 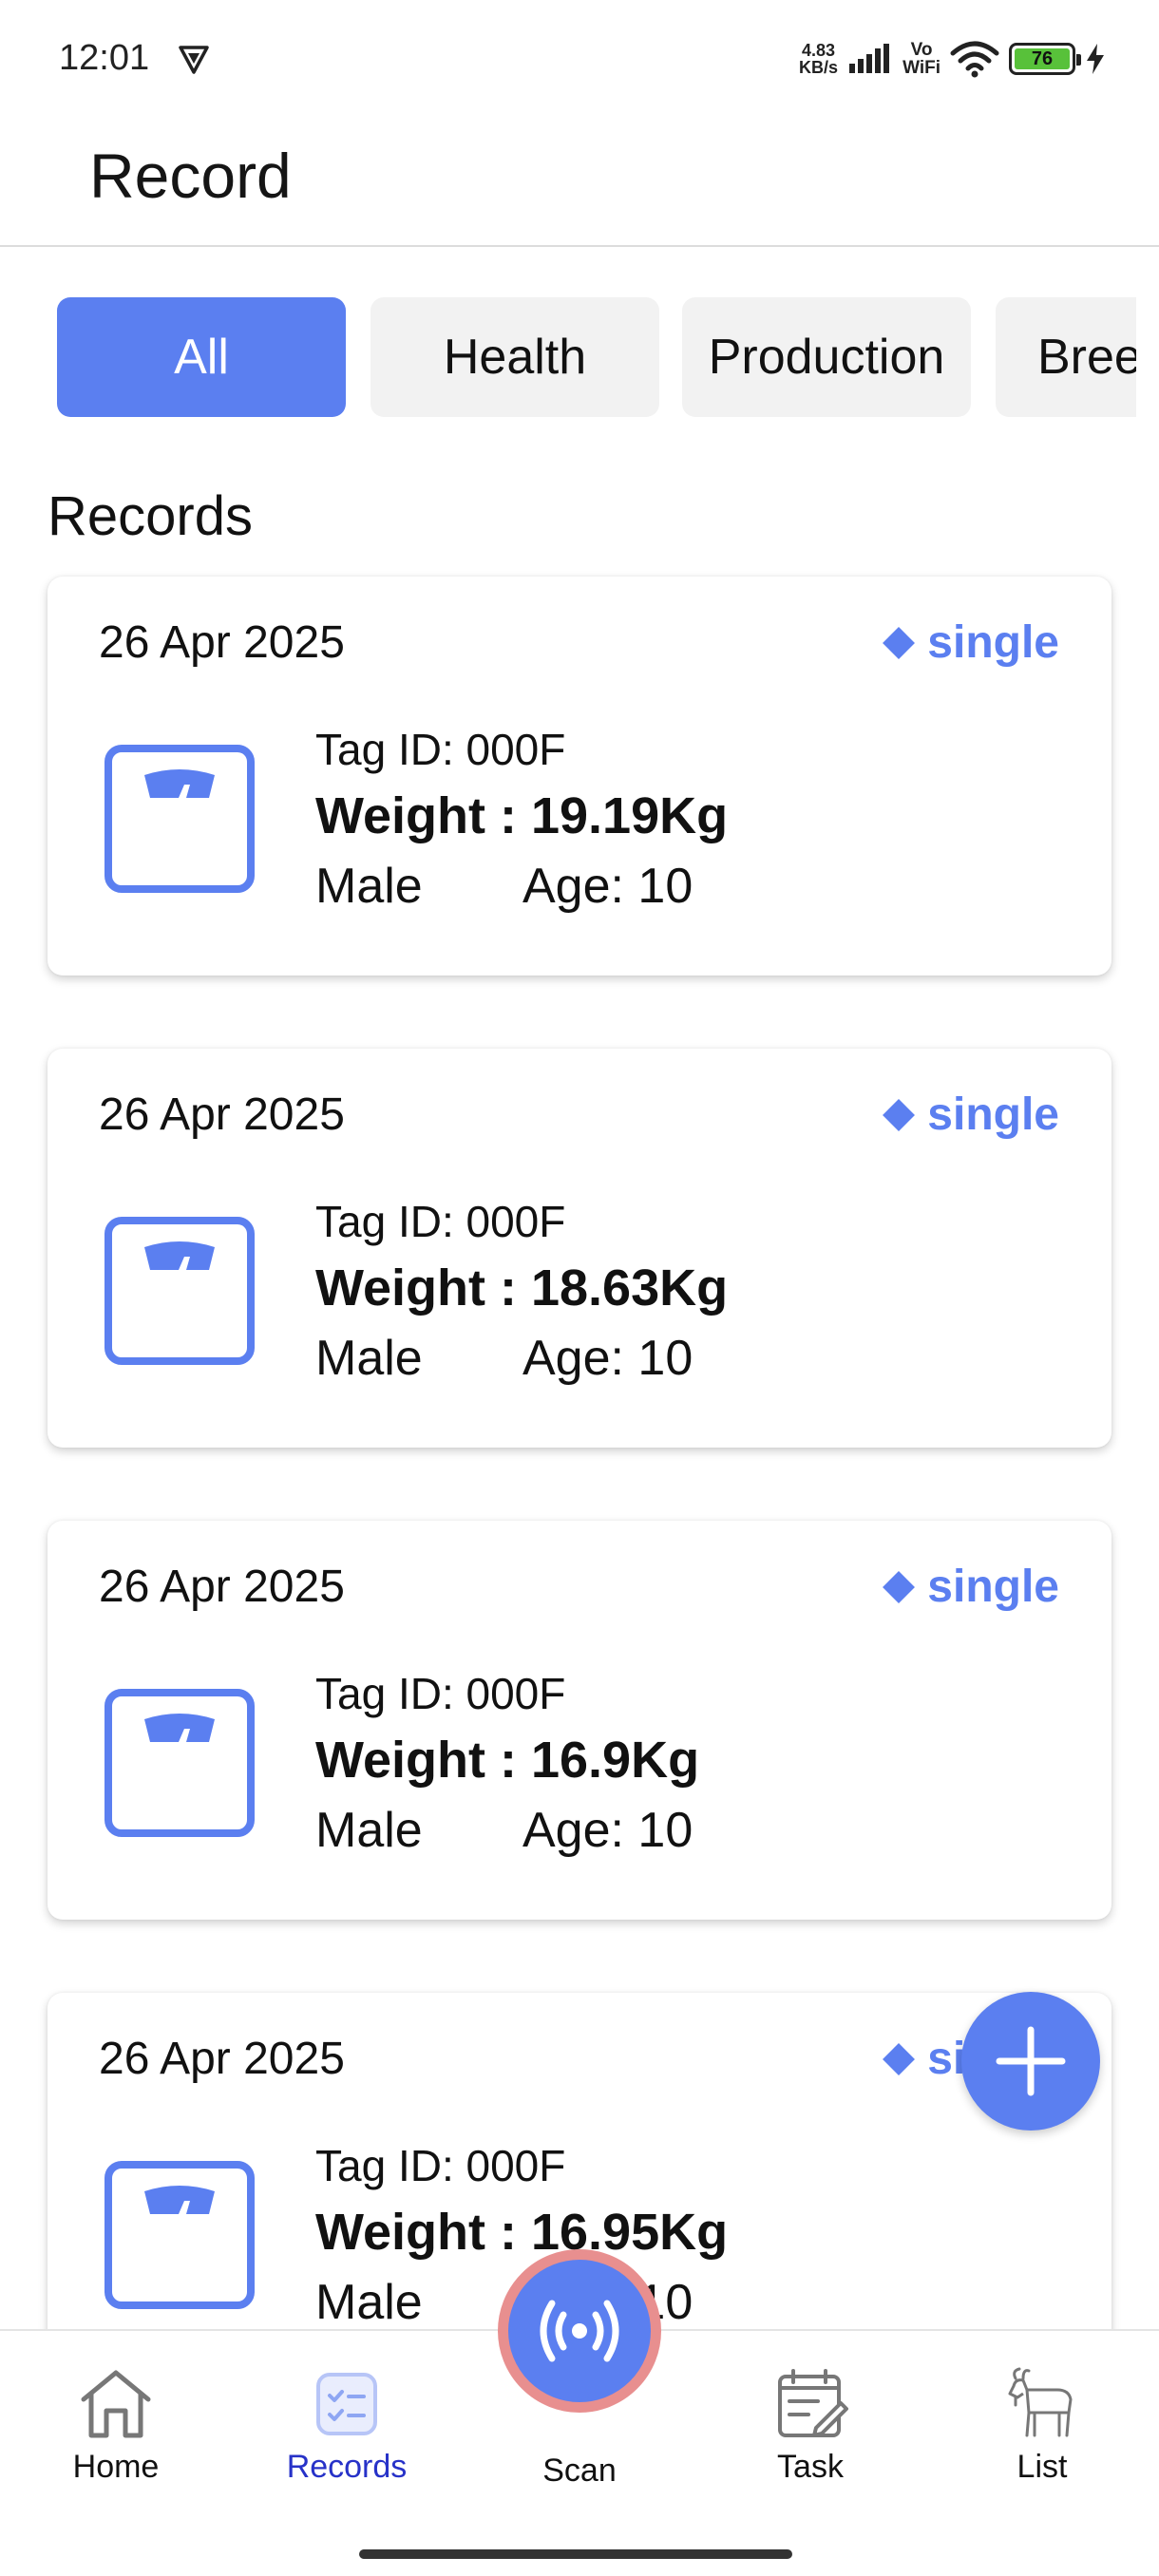 I want to click on status-time: 12:01, so click(x=104, y=58).